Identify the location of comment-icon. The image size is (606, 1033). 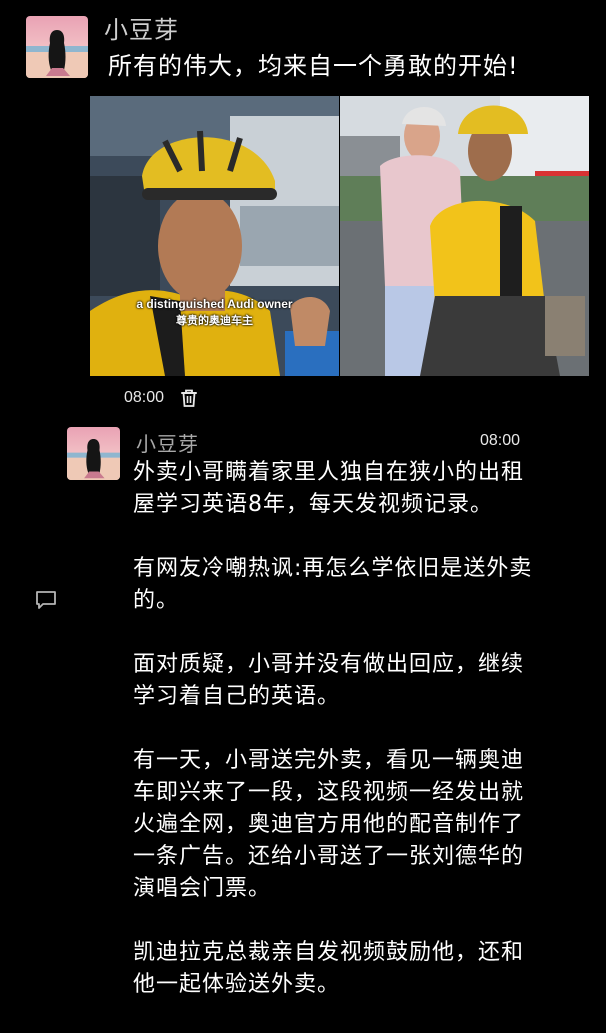
(46, 600).